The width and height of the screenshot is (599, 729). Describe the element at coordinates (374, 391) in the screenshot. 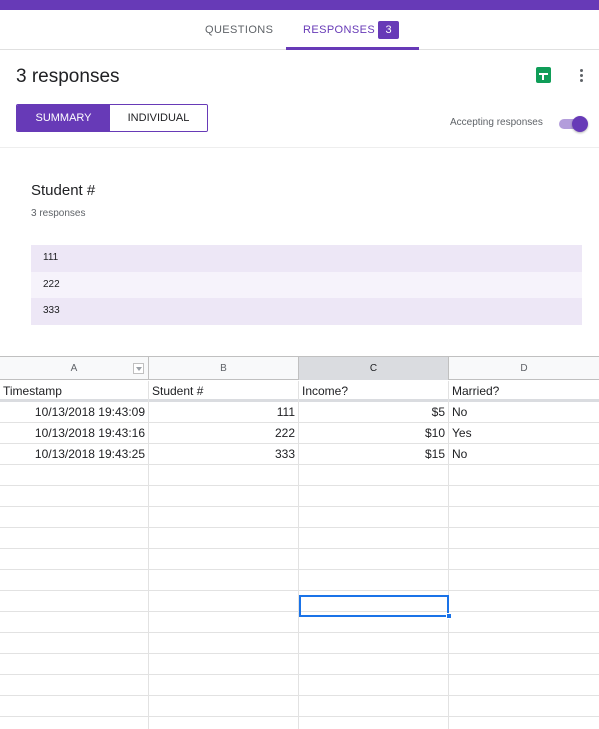

I see `cell: Income?` at that location.